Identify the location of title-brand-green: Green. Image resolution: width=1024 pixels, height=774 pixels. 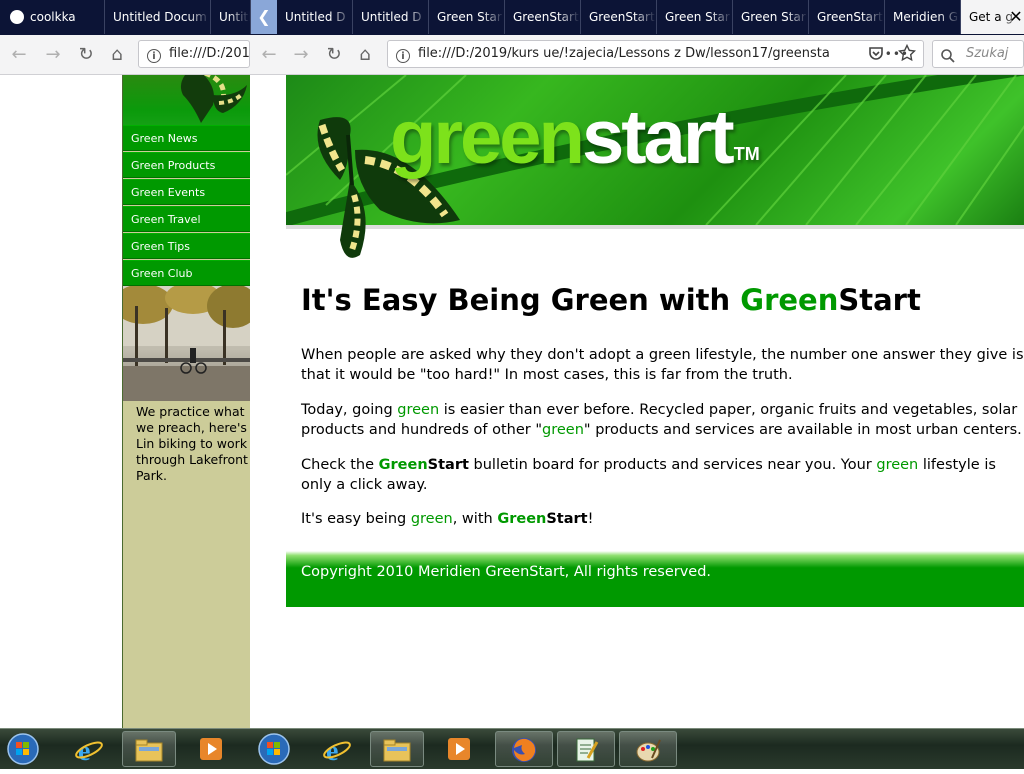
(789, 300).